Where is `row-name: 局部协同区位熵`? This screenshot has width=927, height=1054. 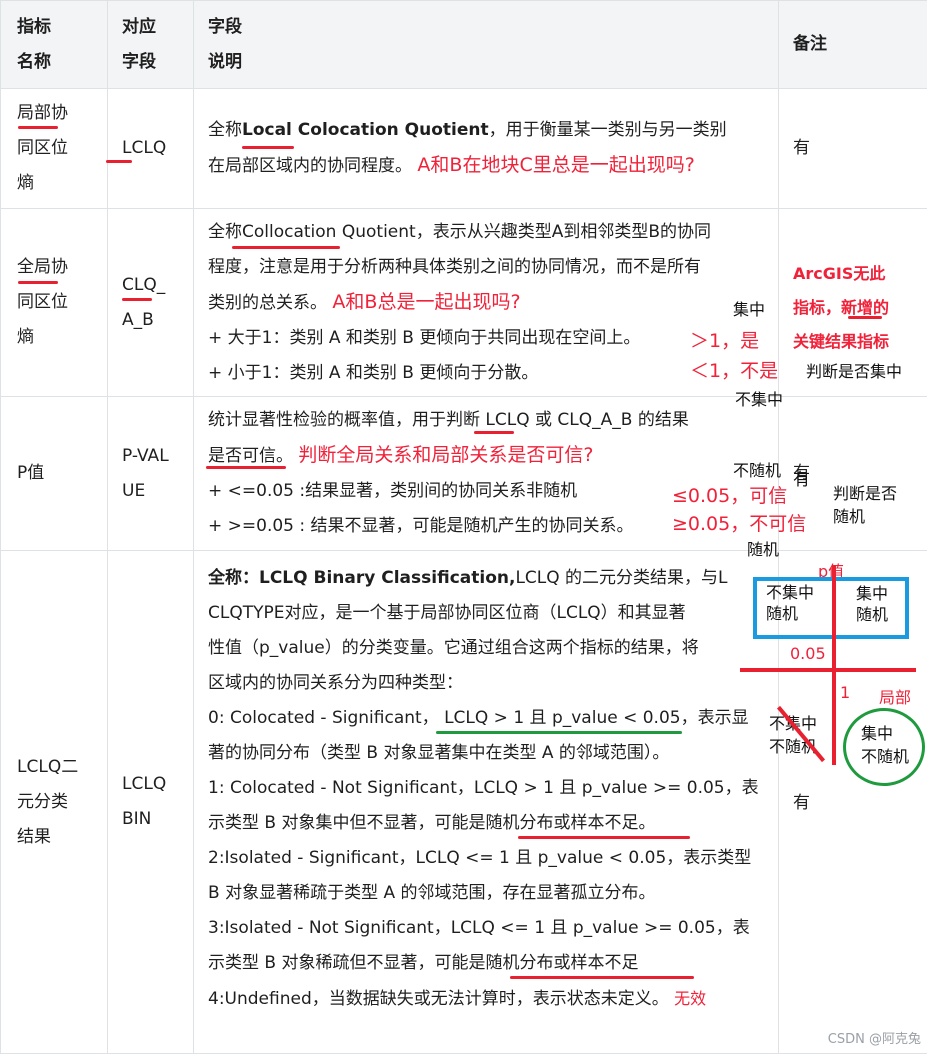 row-name: 局部协同区位熵 is located at coordinates (54, 149).